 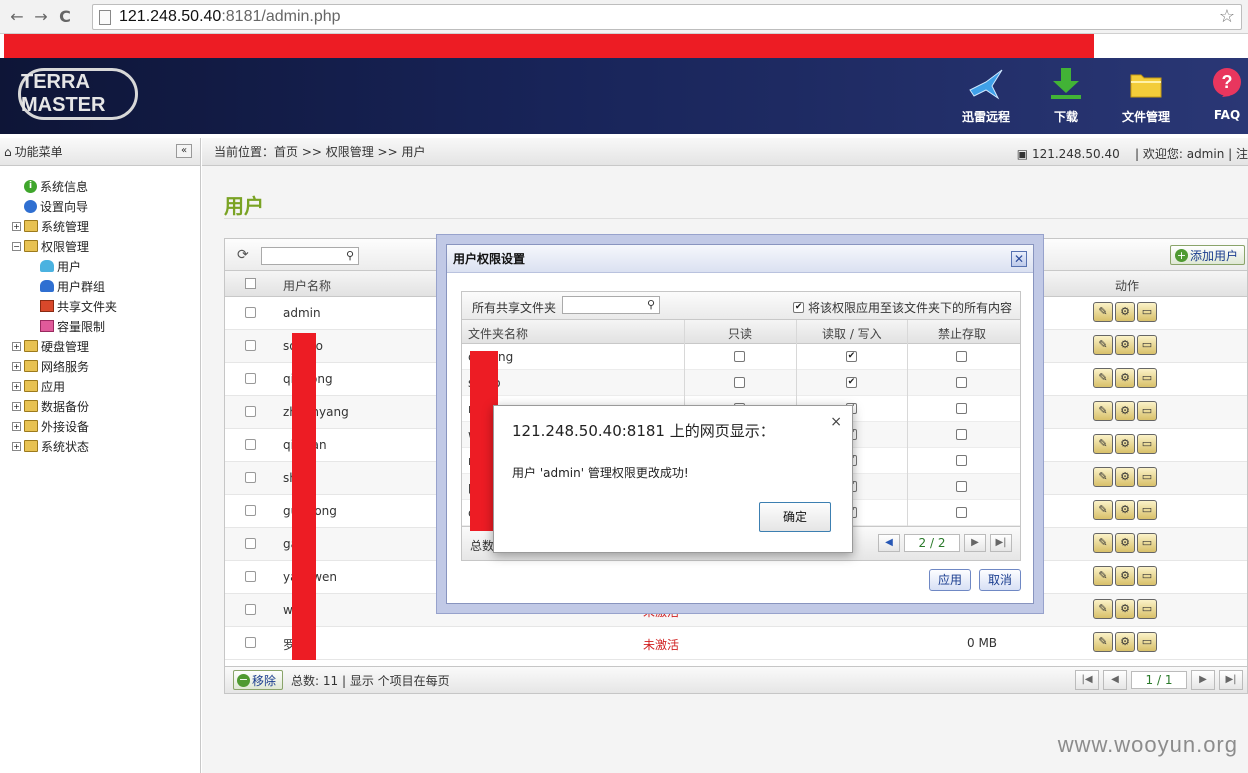 What do you see at coordinates (258, 680) in the screenshot?
I see `remove-button: − 移除` at bounding box center [258, 680].